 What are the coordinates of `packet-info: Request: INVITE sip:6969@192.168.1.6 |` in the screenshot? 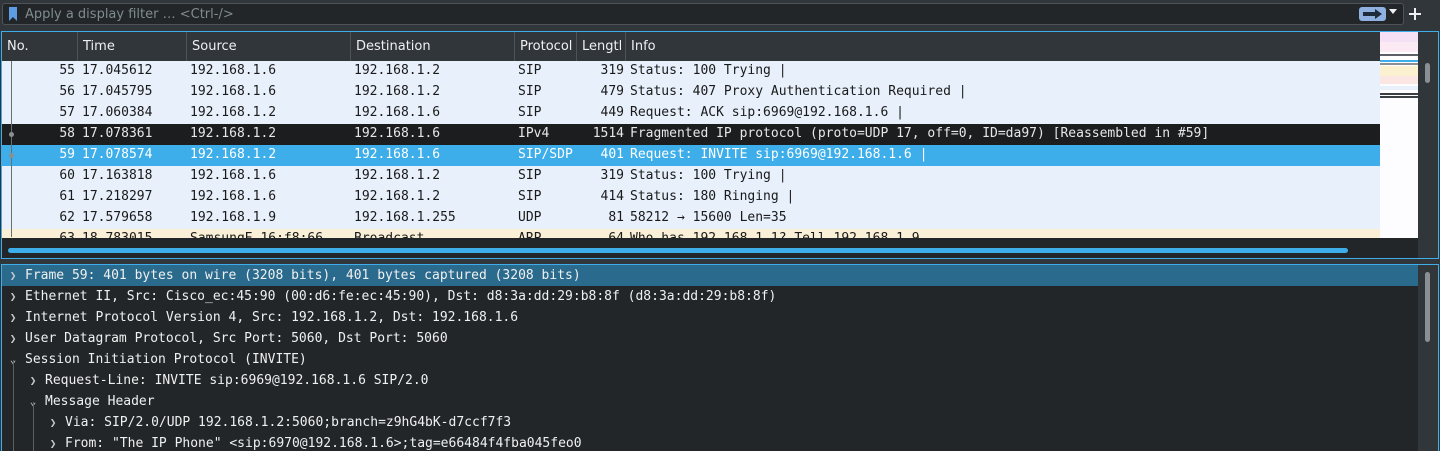 It's located at (779, 154).